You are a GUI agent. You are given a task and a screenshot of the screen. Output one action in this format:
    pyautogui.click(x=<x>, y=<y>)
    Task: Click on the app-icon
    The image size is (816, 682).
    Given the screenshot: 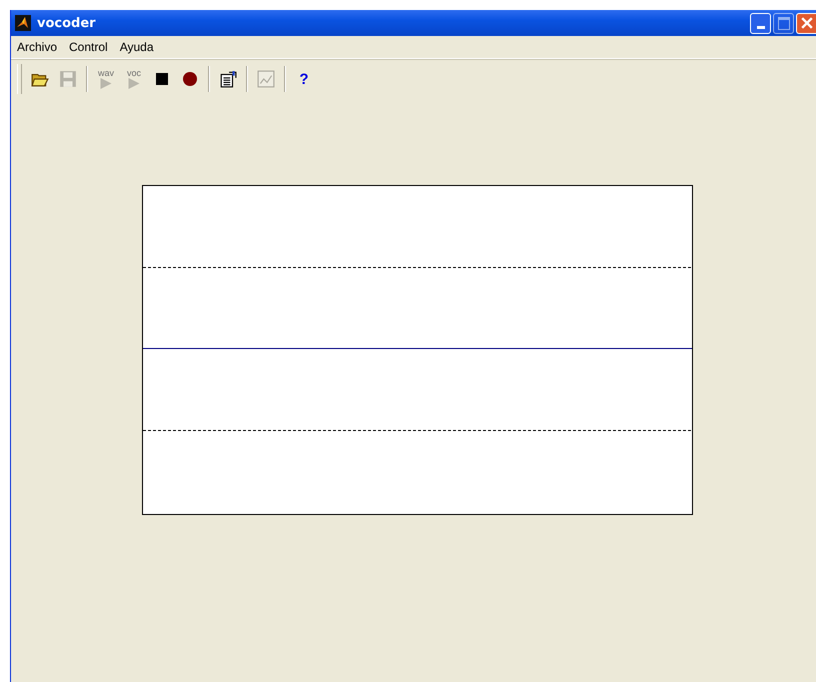 What is the action you would take?
    pyautogui.click(x=23, y=23)
    